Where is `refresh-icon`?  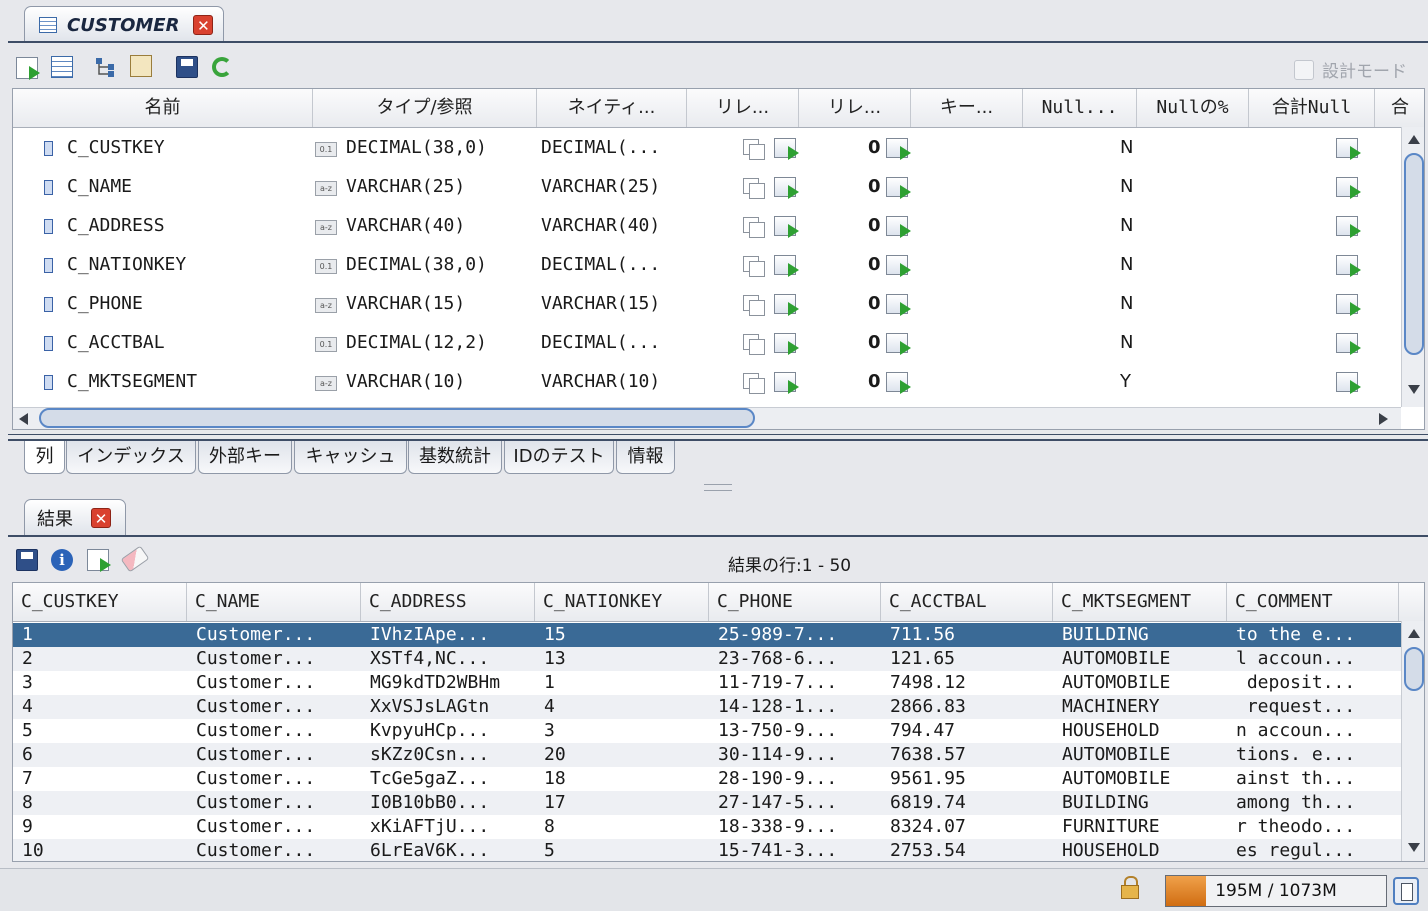
refresh-icon is located at coordinates (222, 67).